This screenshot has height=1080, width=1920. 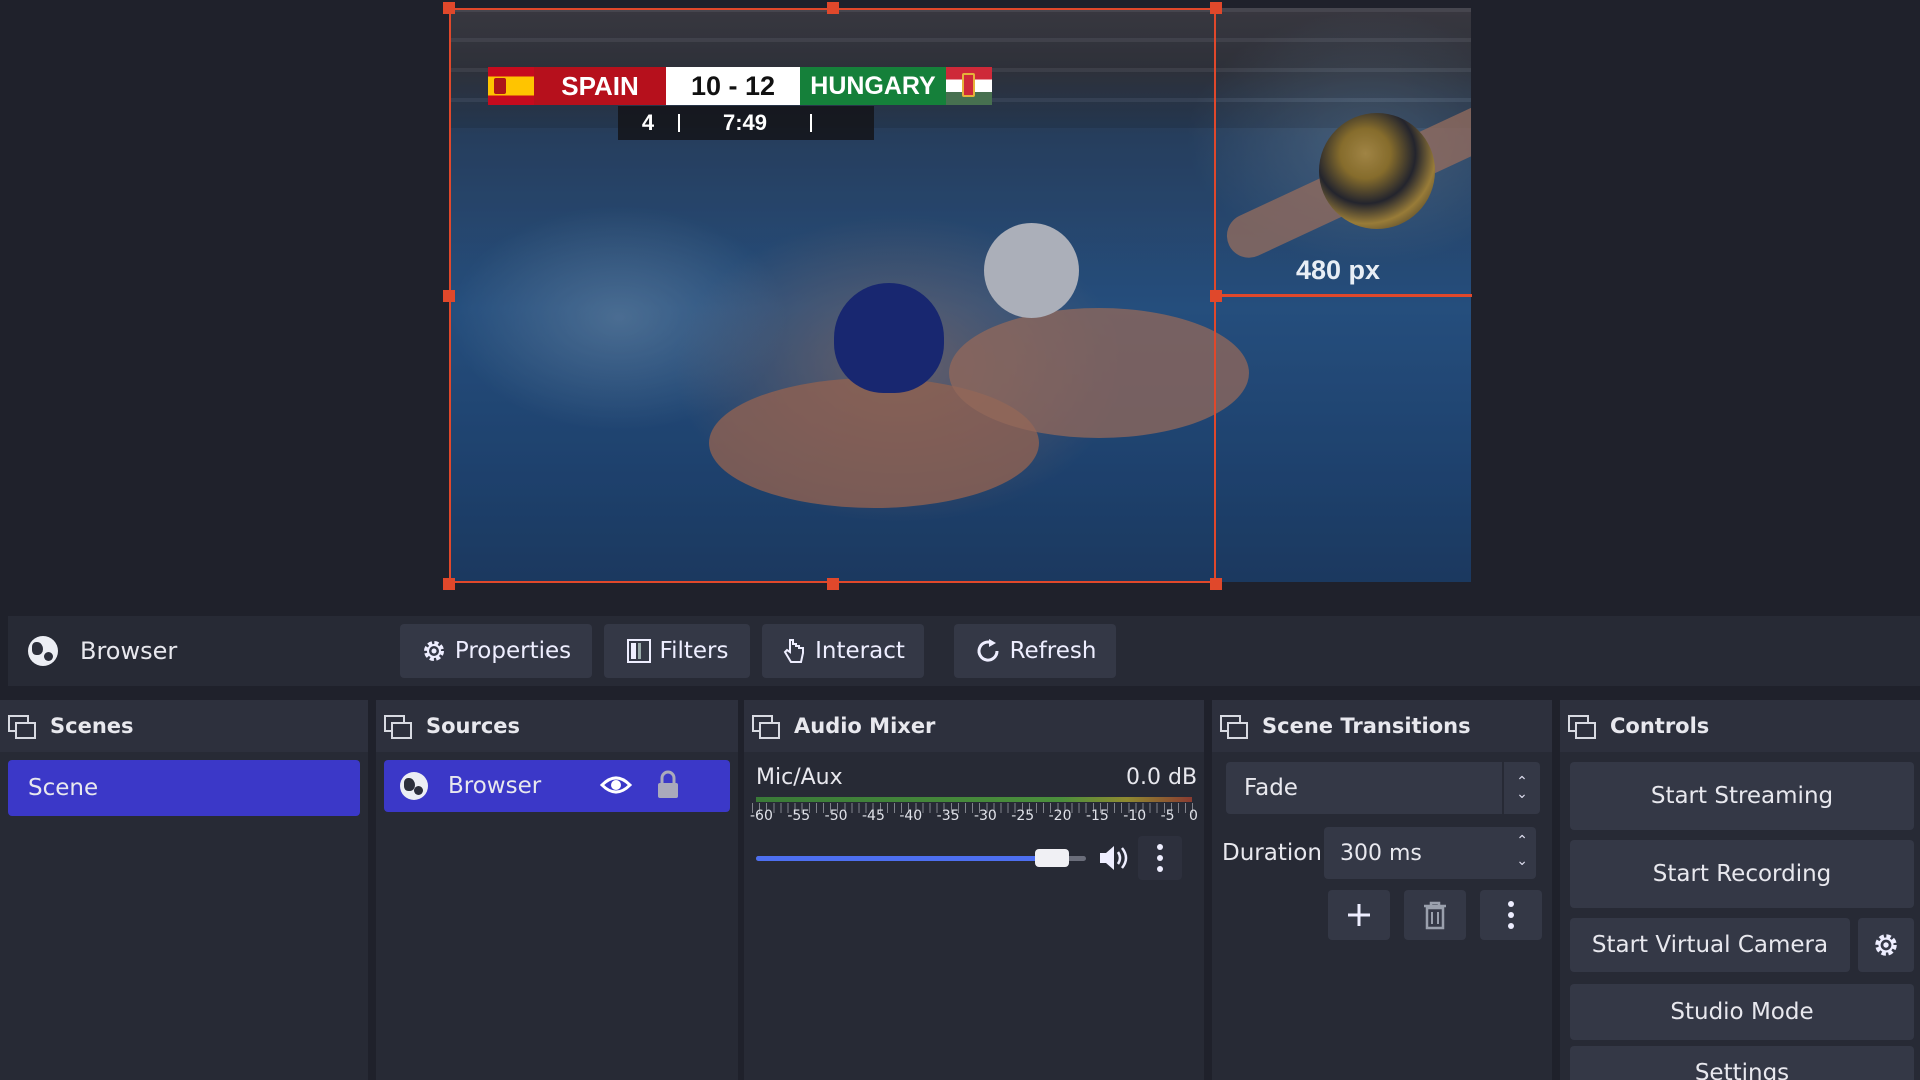 I want to click on scene-transitions-title: Scene Transitions, so click(x=1366, y=726).